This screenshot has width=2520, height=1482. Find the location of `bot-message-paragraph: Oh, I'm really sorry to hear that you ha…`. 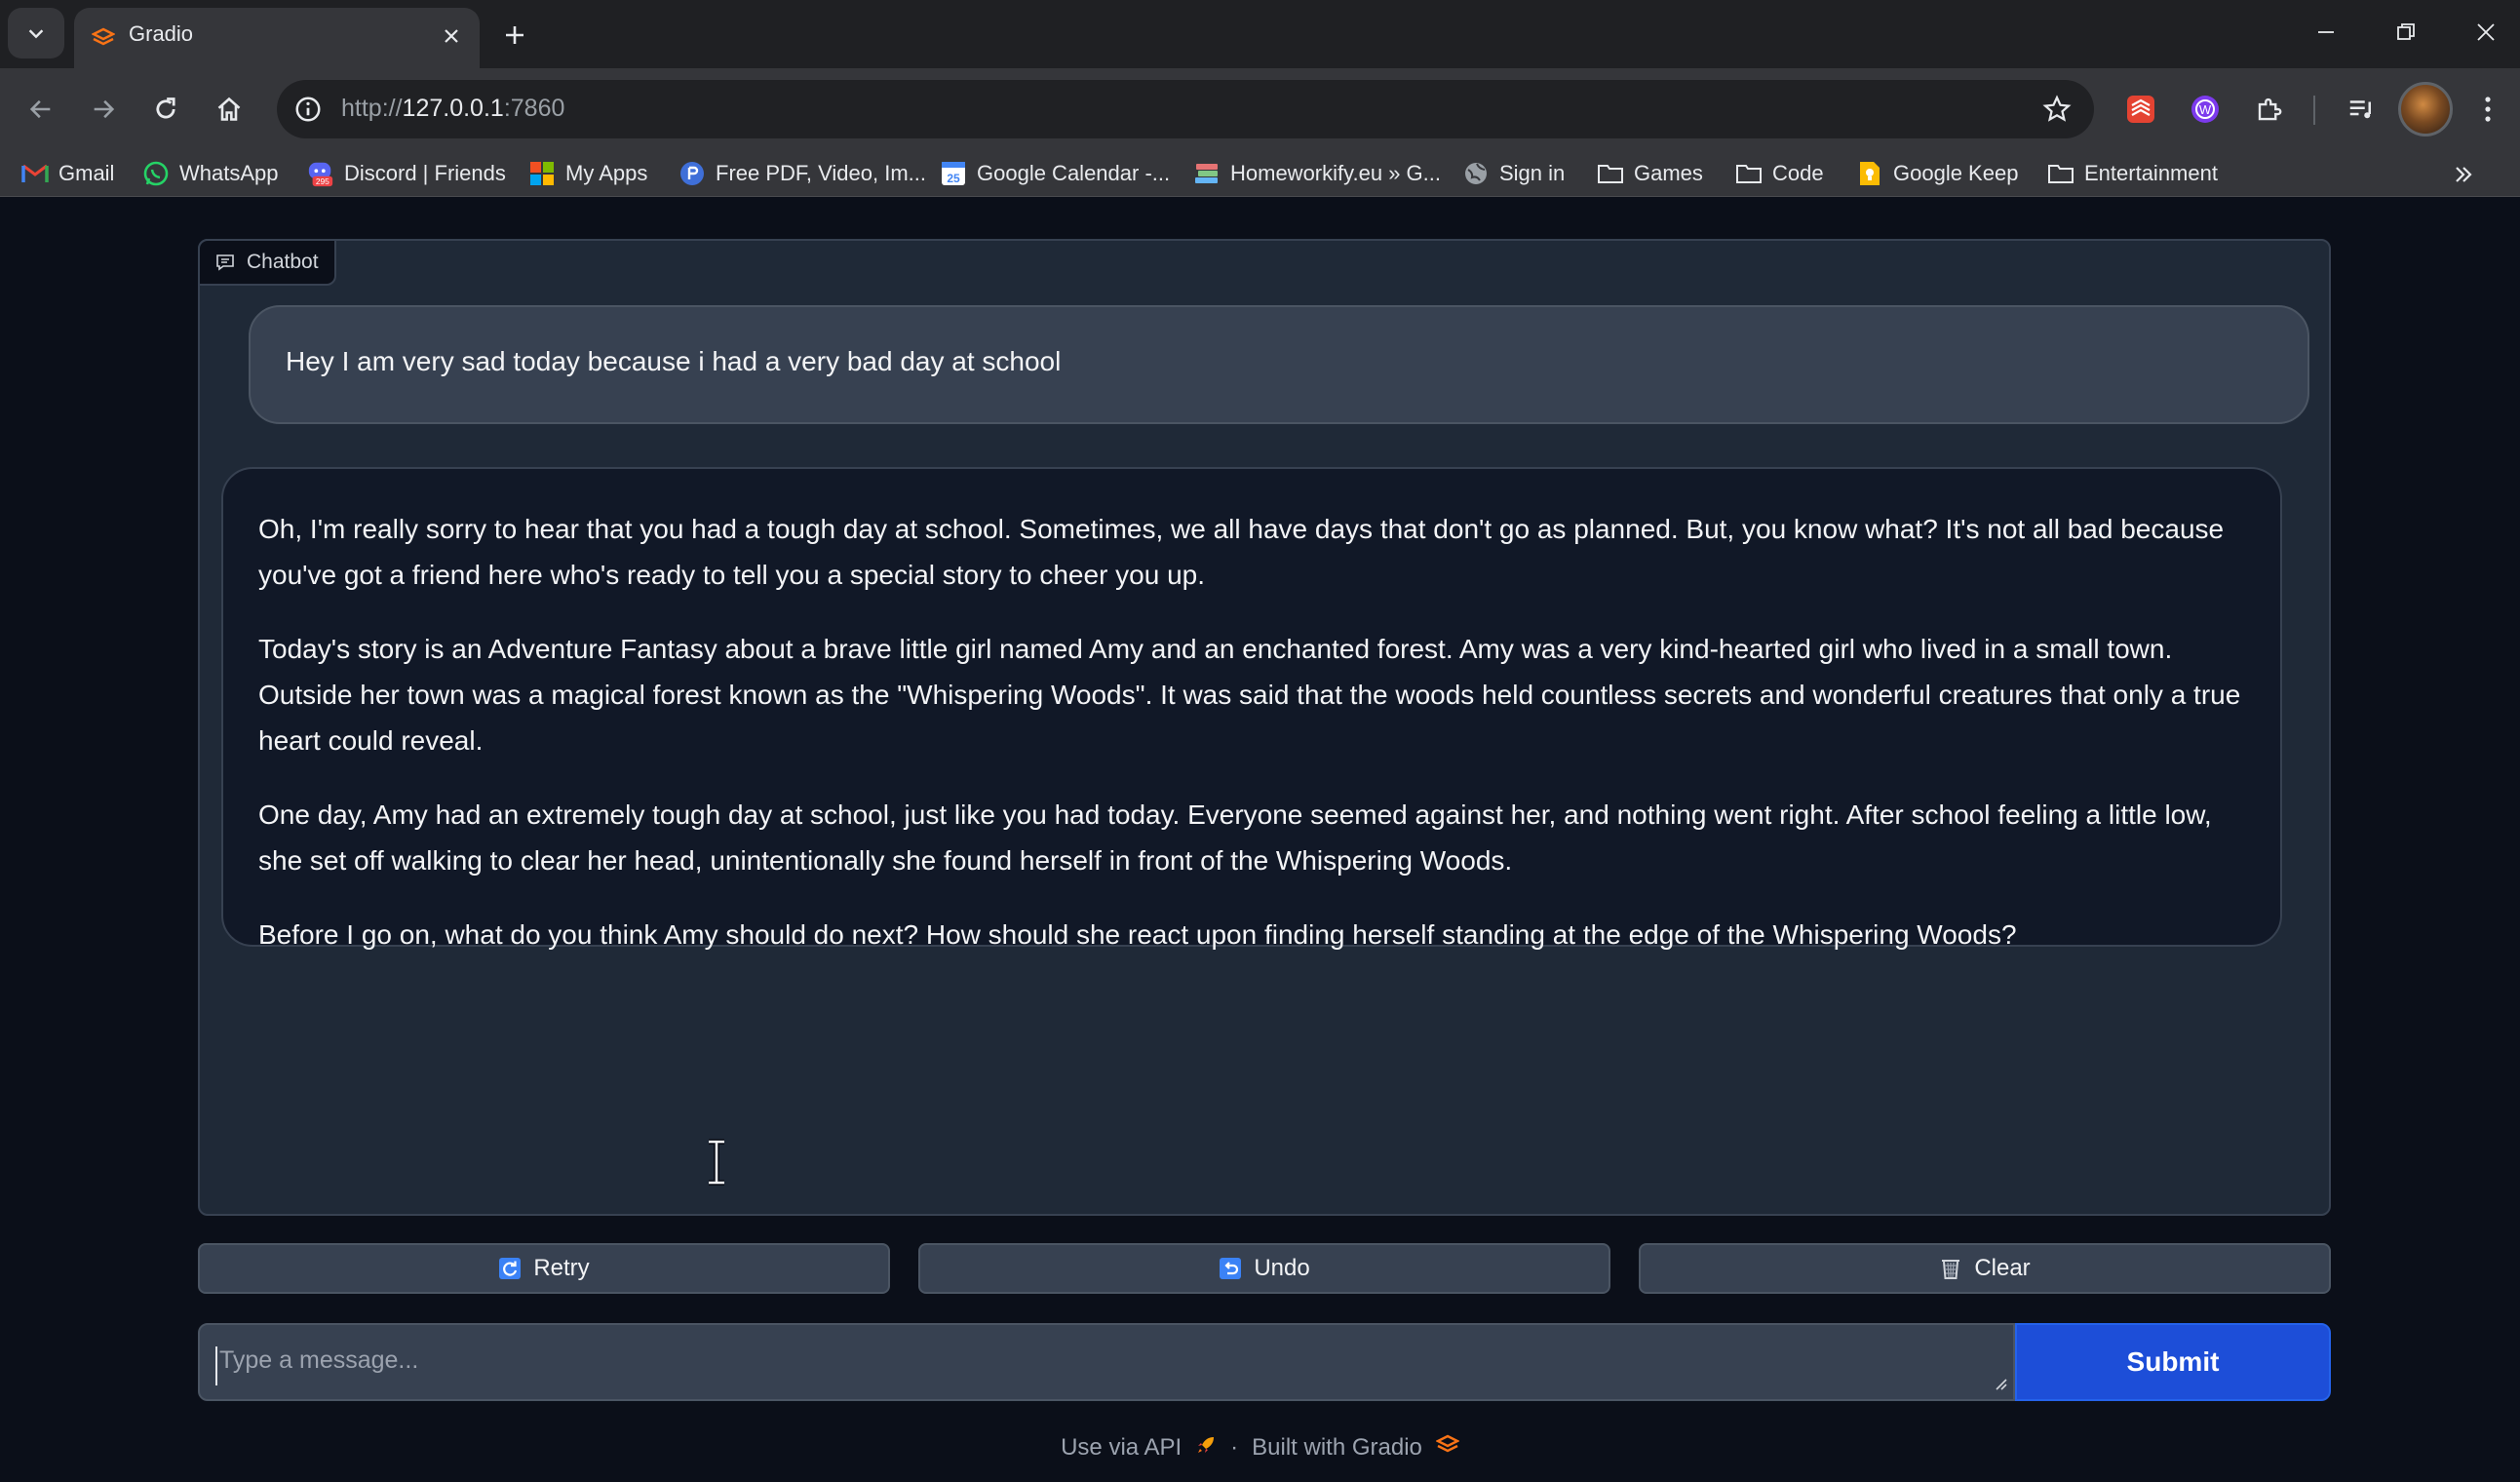

bot-message-paragraph: Oh, I'm really sorry to hear that you ha… is located at coordinates (1241, 552).